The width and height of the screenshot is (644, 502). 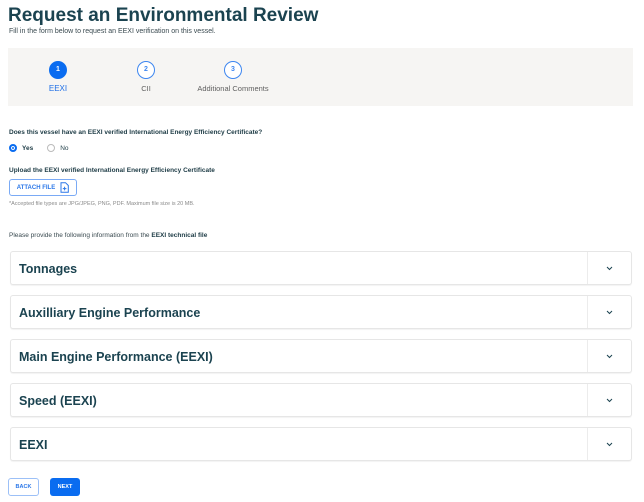 I want to click on step-additional-comments: 3 Additional Comments, so click(x=233, y=77).